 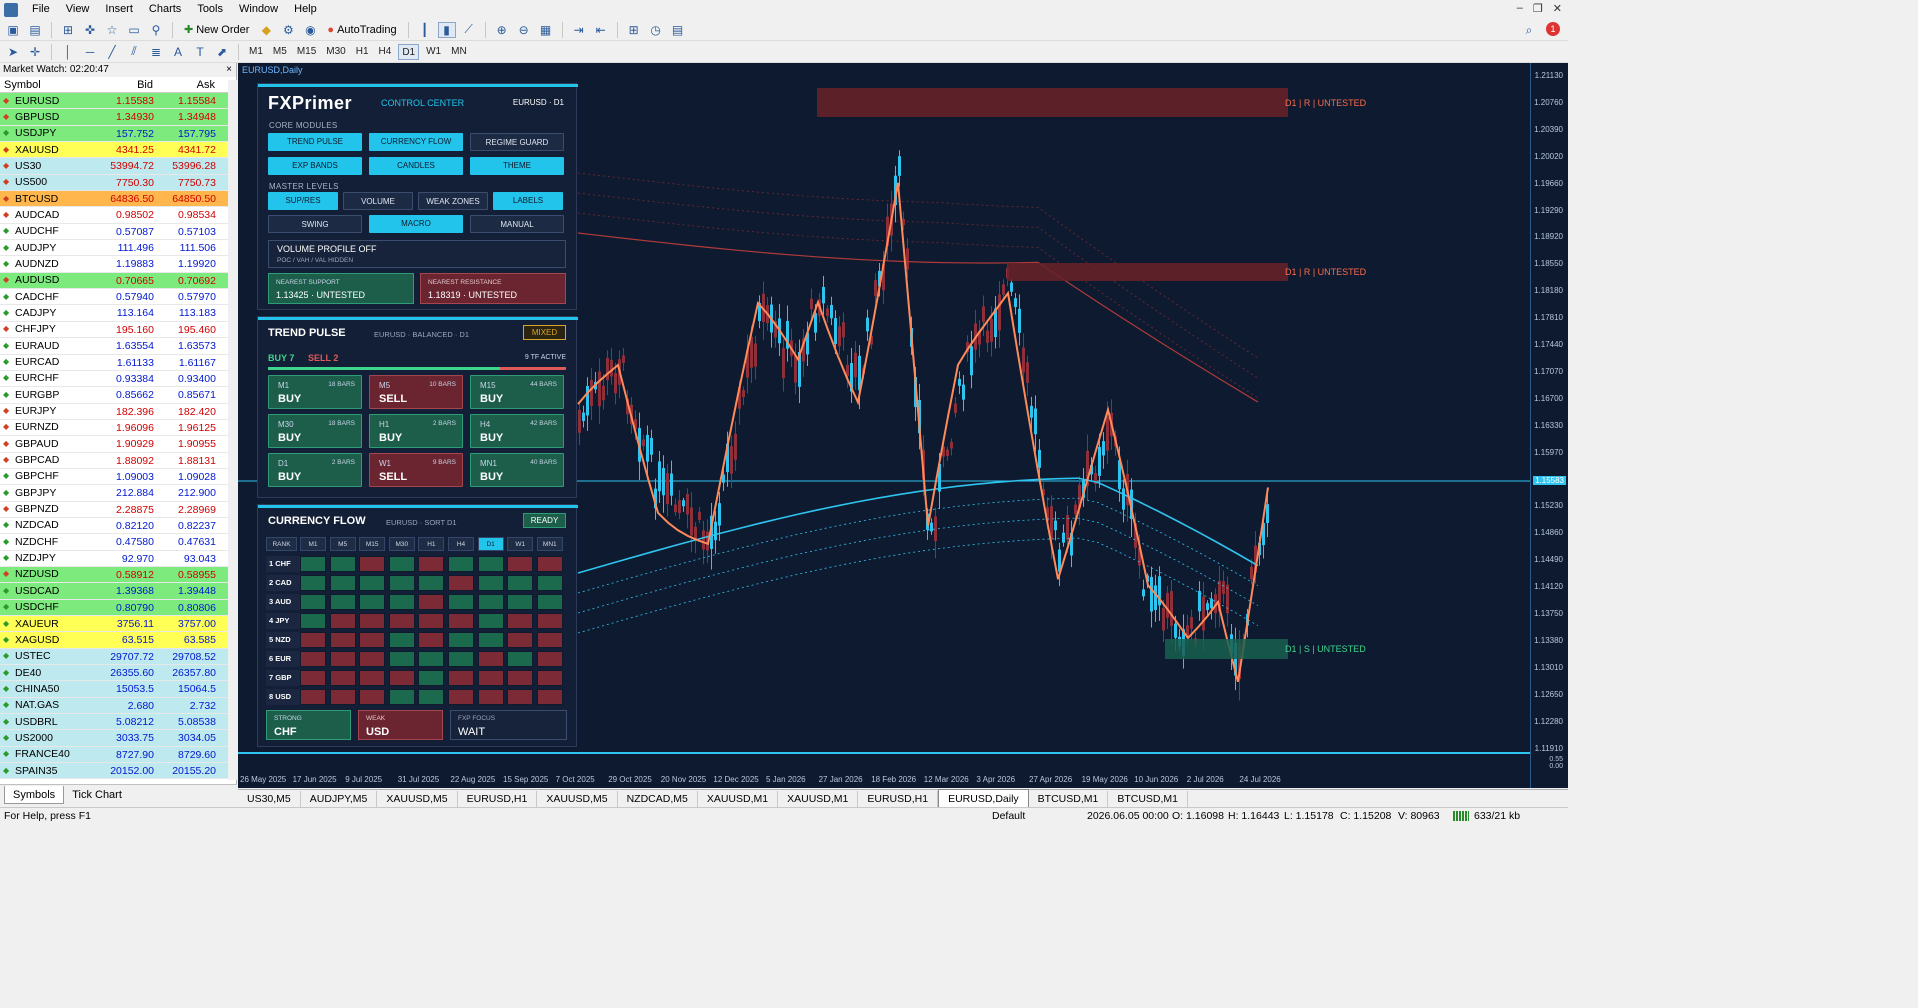 I want to click on market-watch-row: ◆ DE40 26355.60 26357.80, so click(x=118, y=673).